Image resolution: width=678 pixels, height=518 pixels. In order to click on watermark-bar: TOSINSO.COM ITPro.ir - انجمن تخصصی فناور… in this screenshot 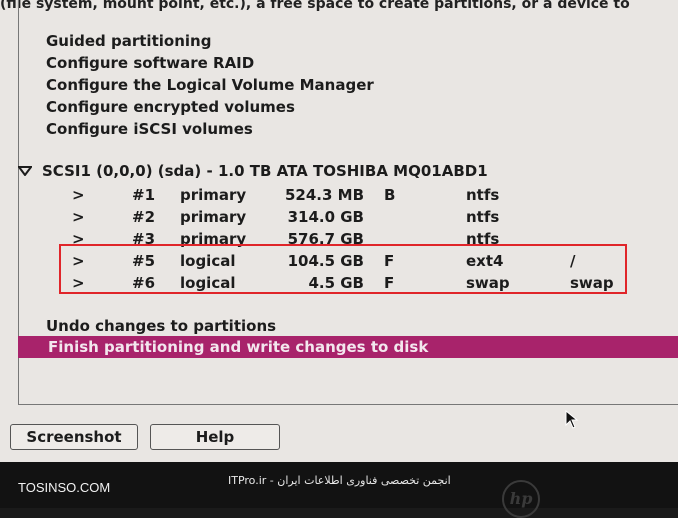, I will do `click(339, 490)`.